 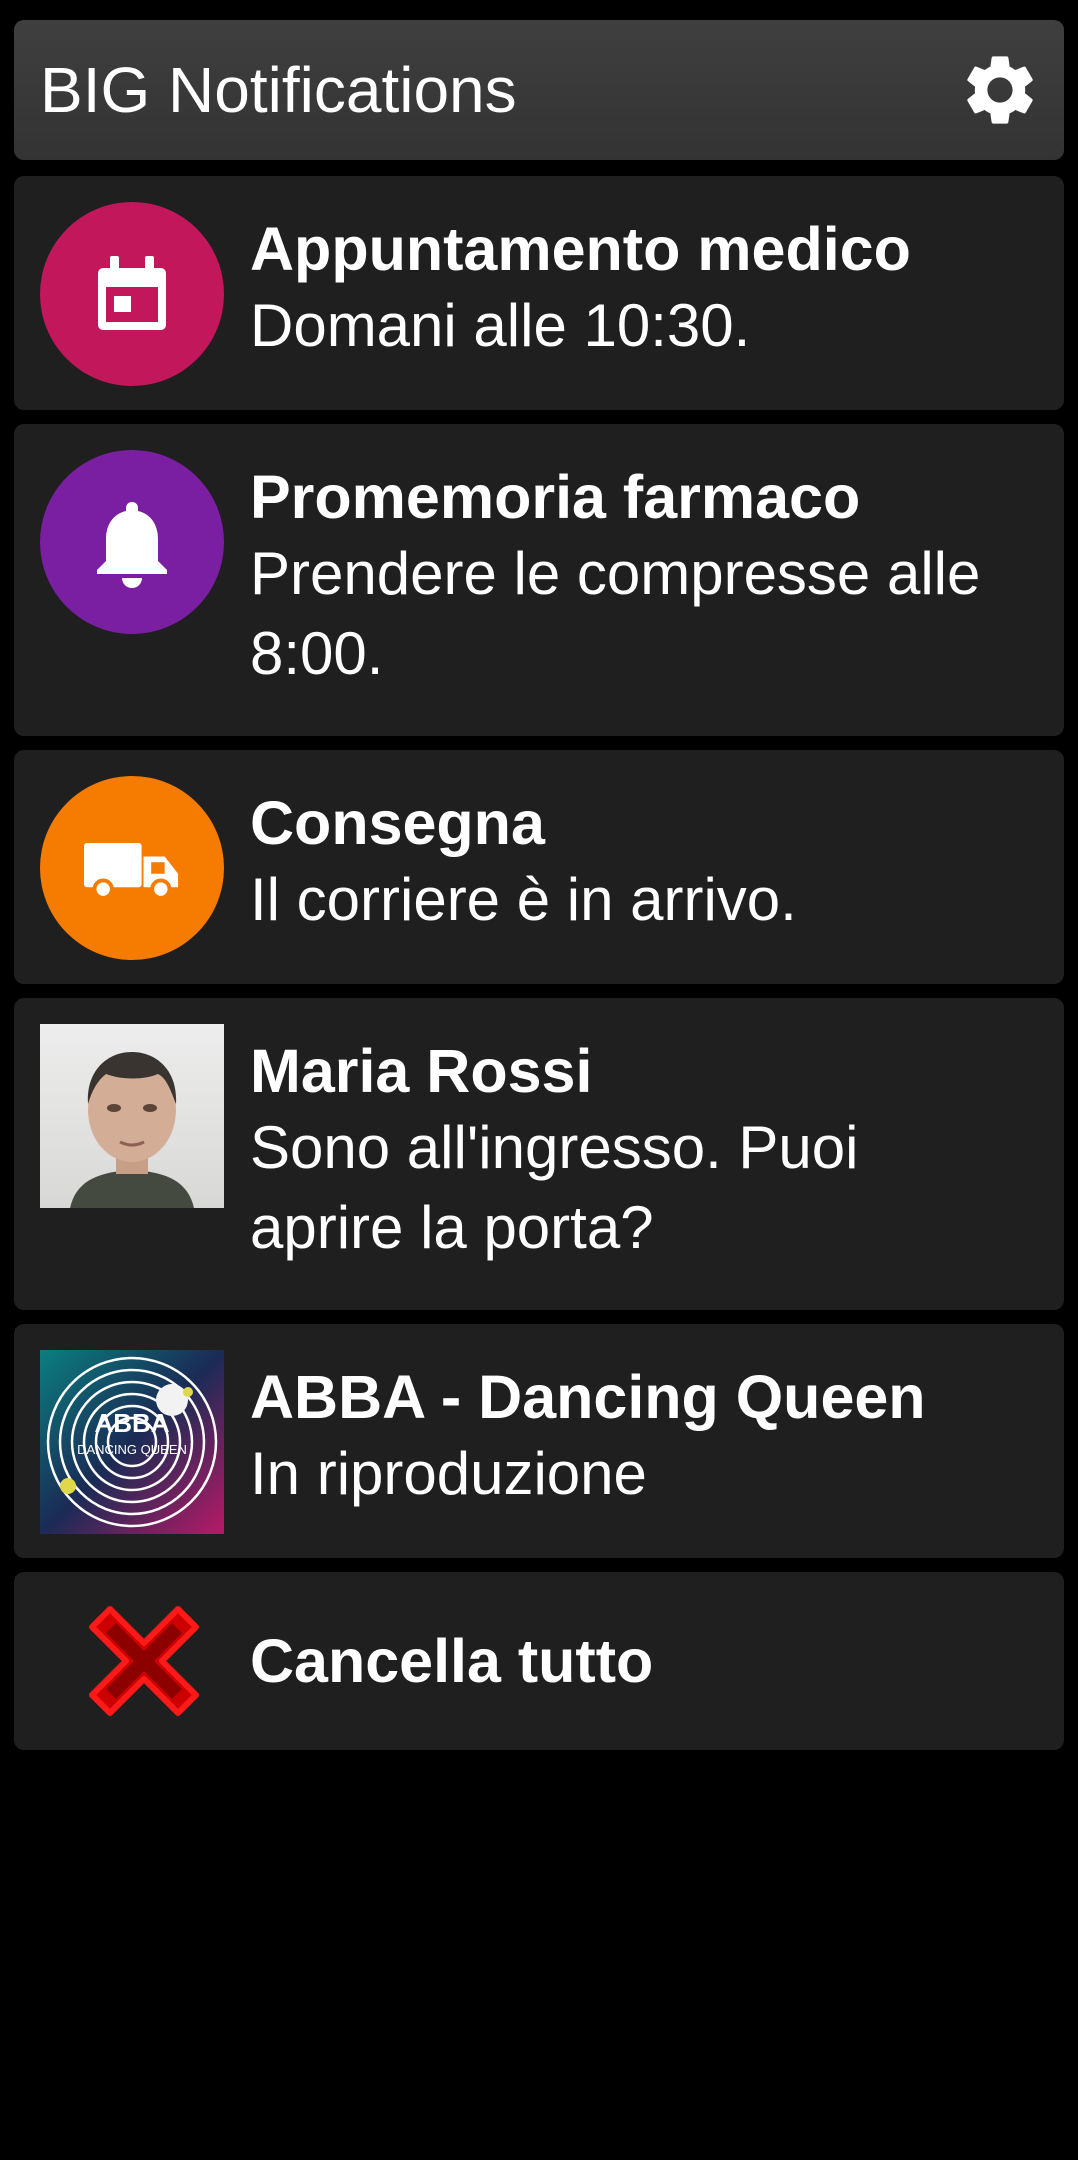 I want to click on app-header: BIG Notifications, so click(x=539, y=90).